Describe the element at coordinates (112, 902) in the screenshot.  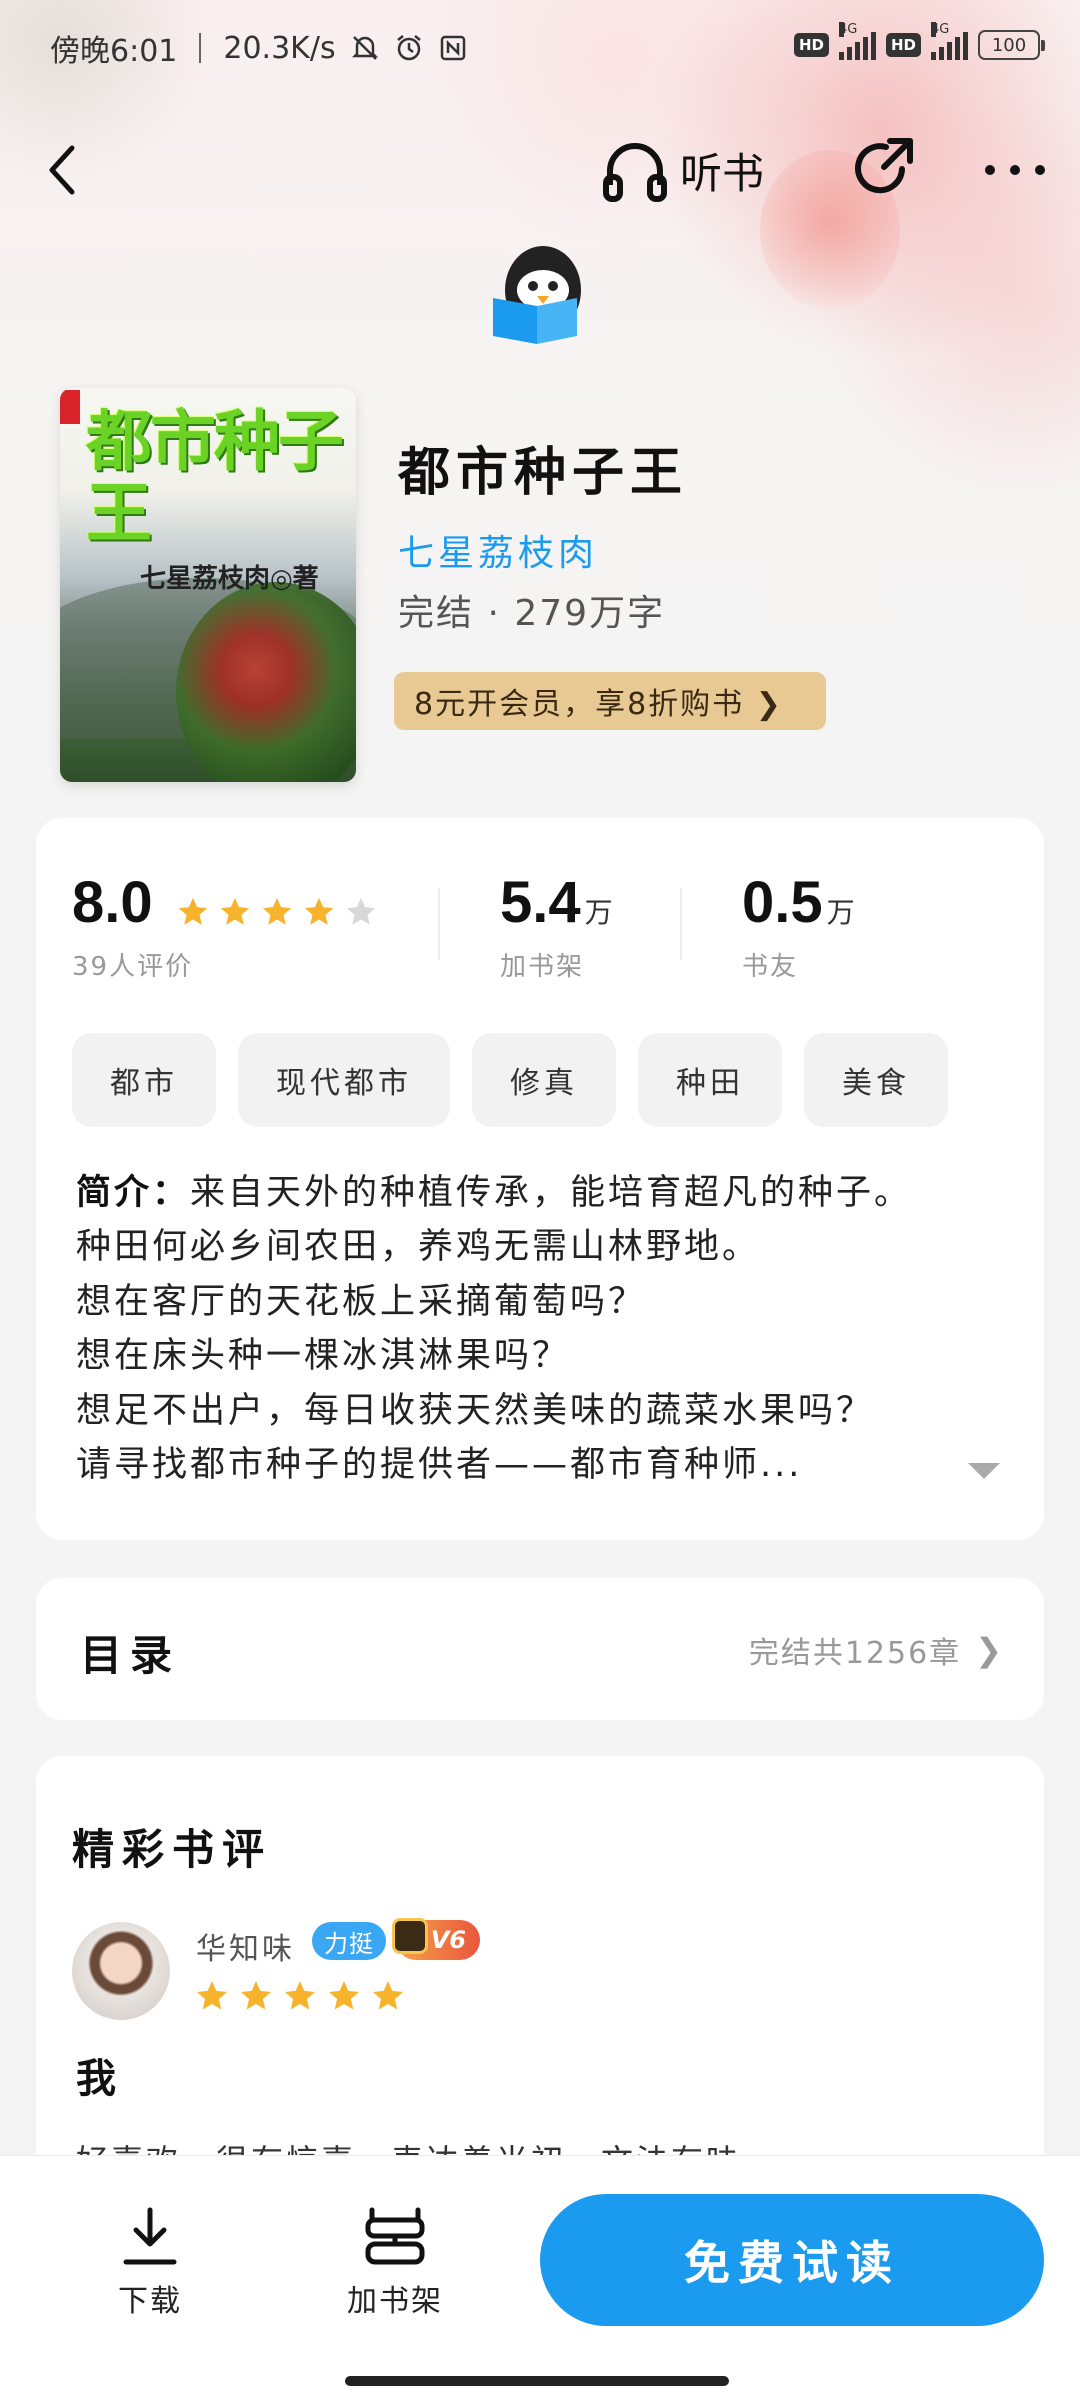
I see `rating-value: 8.0` at that location.